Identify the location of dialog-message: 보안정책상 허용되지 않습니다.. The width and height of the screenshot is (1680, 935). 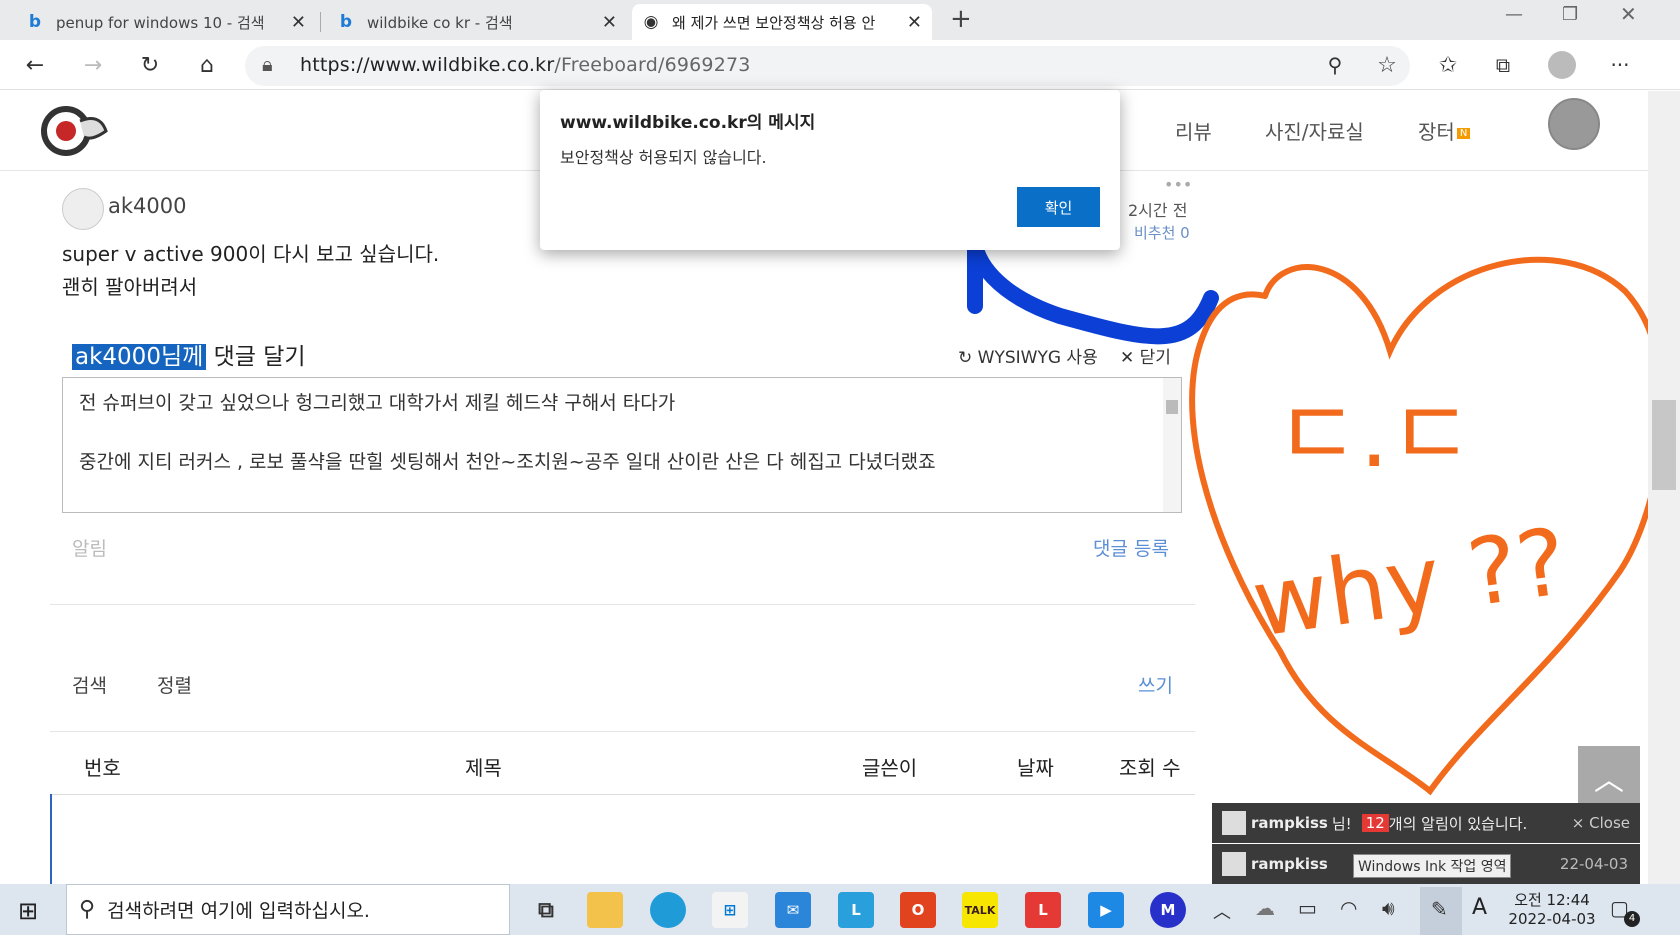
(663, 157).